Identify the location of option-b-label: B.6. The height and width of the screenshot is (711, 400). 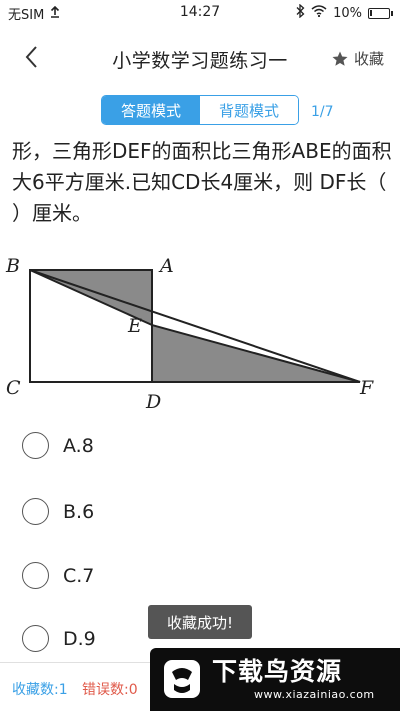
(79, 511).